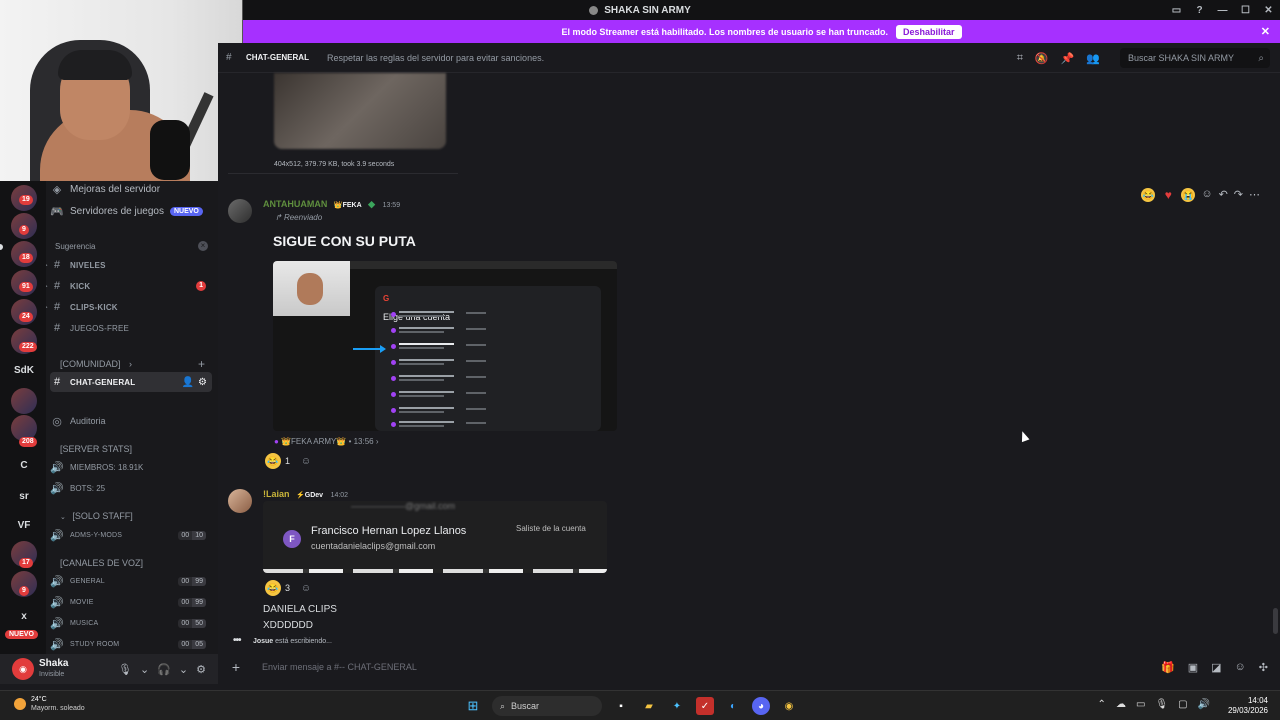  What do you see at coordinates (1238, 195) in the screenshot?
I see `forward-icon: ↷` at bounding box center [1238, 195].